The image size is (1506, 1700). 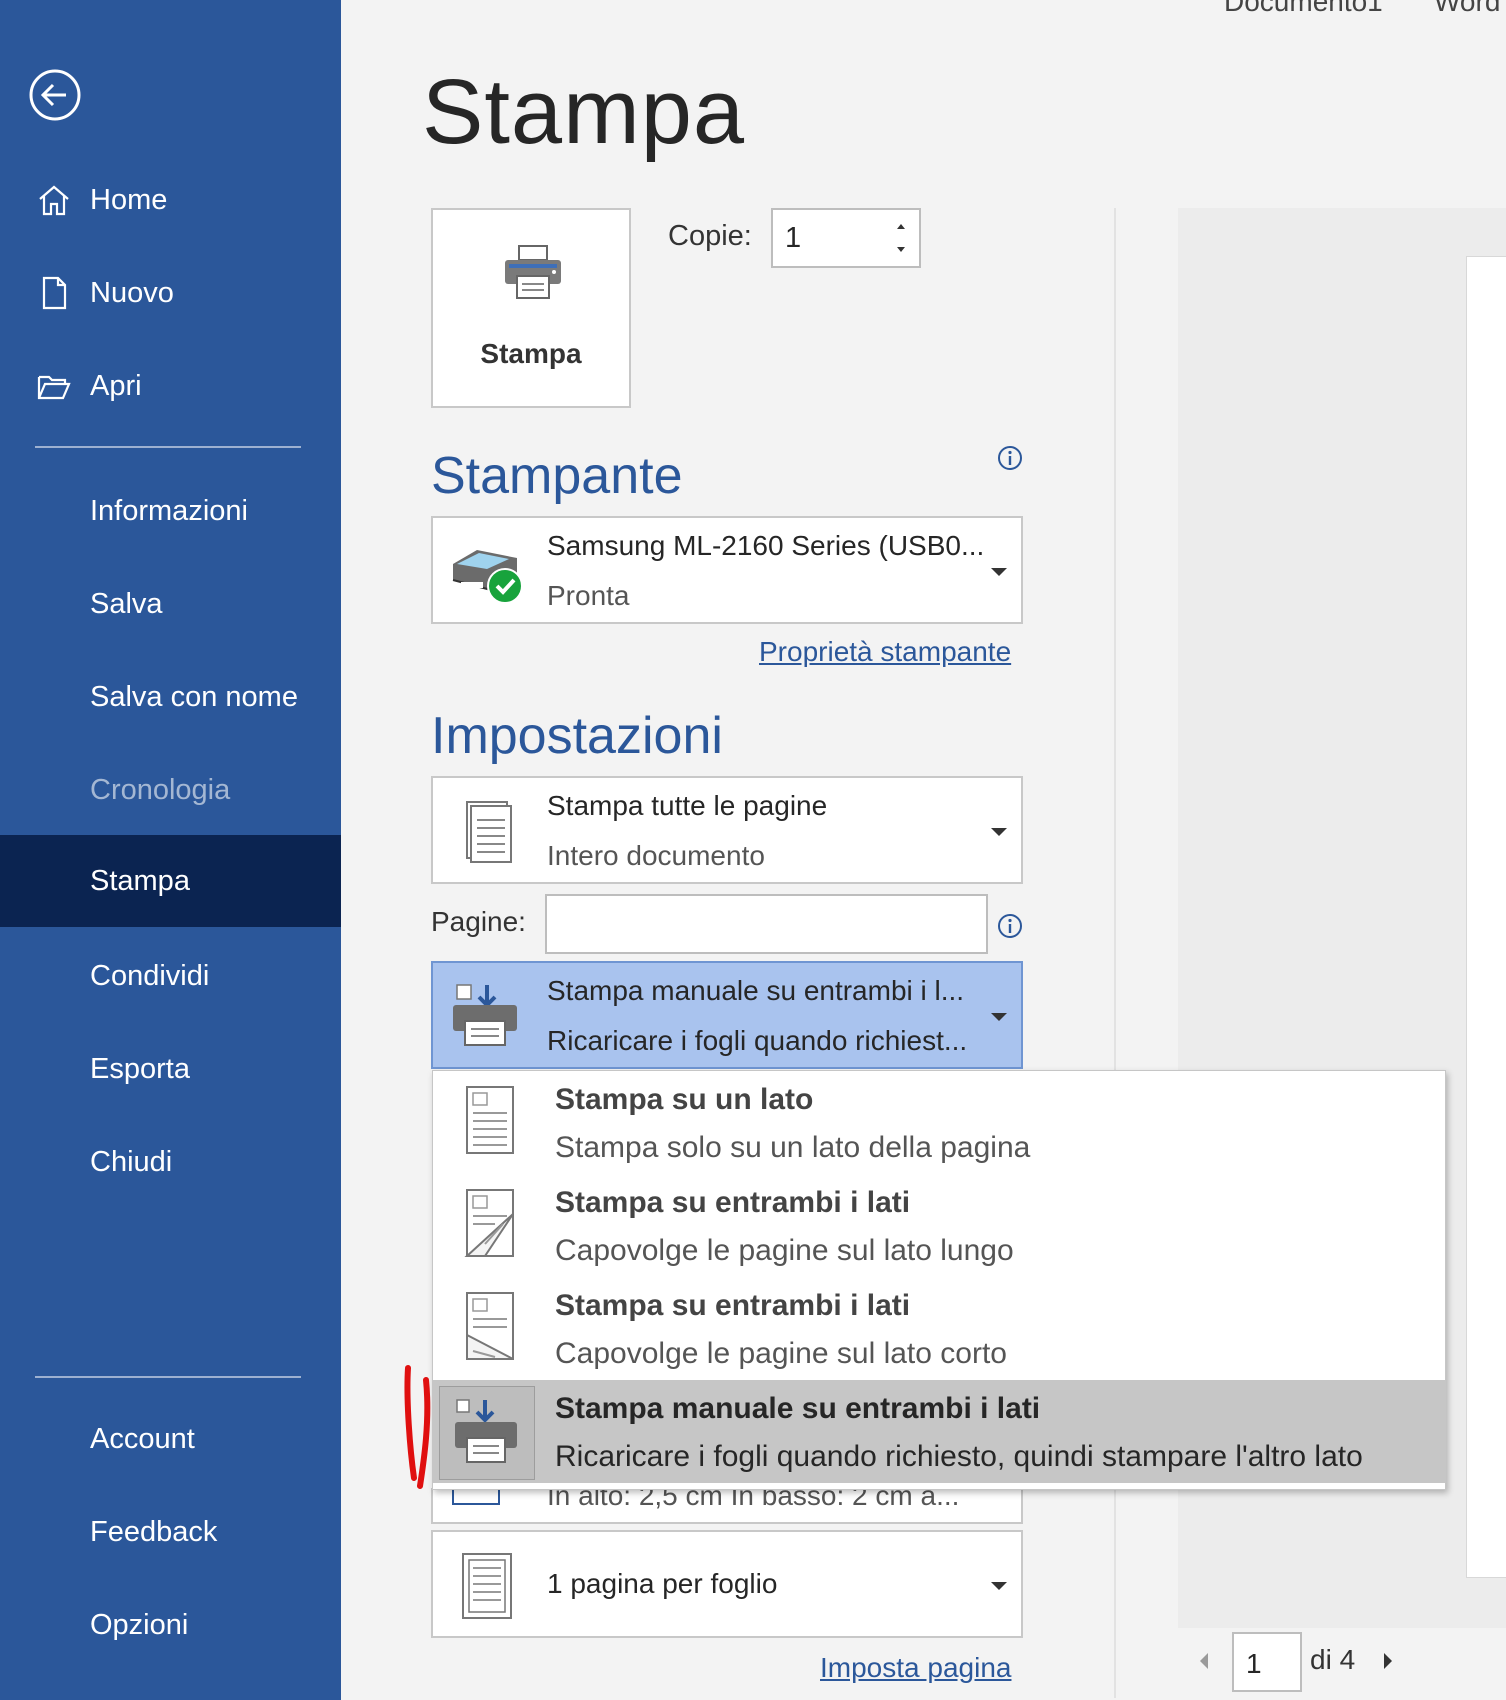 I want to click on app-name: Word, so click(x=1467, y=8).